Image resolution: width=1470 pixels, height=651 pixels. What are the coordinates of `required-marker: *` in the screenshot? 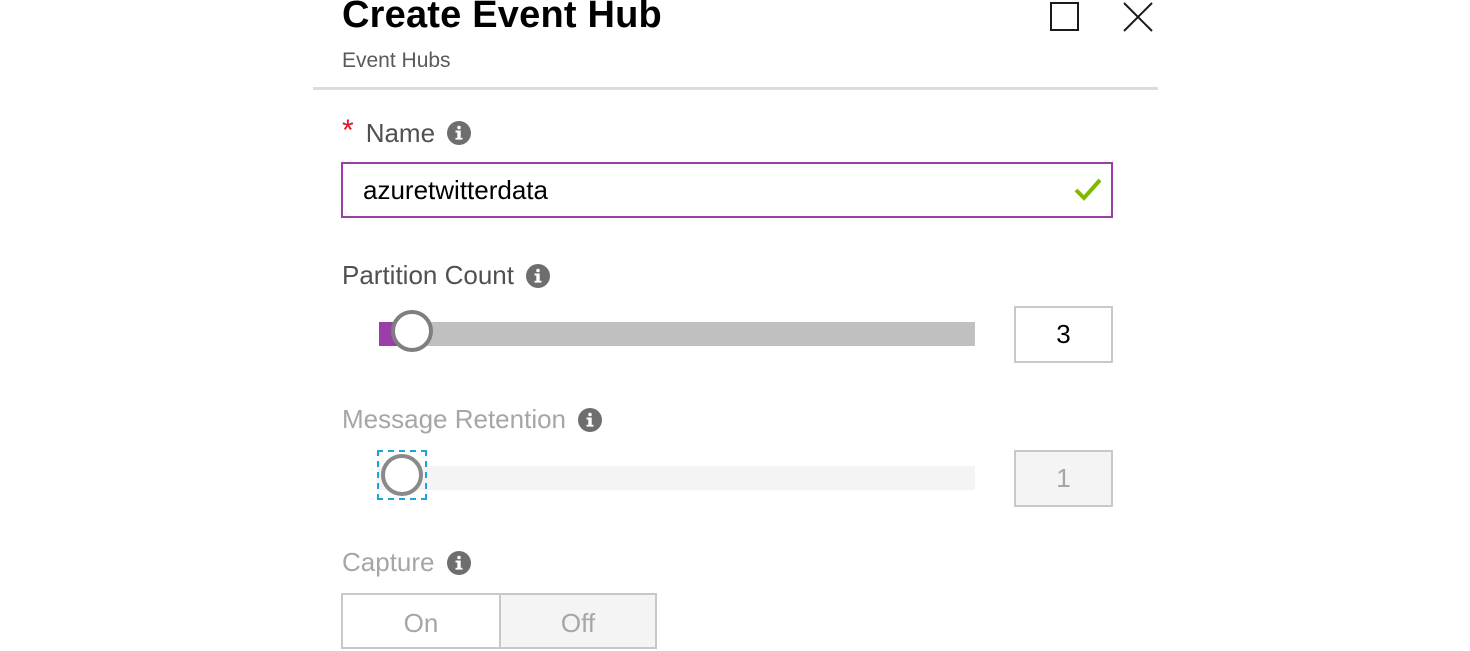 It's located at (348, 130).